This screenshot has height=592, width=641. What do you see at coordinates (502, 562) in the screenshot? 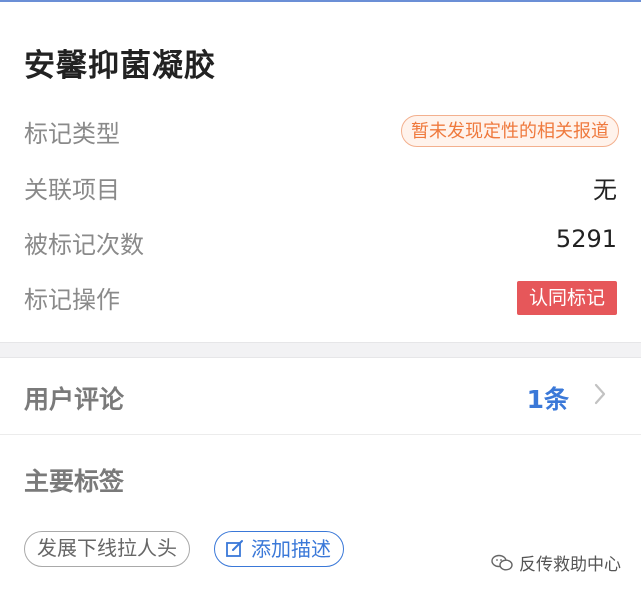
I see `wechat-icon` at bounding box center [502, 562].